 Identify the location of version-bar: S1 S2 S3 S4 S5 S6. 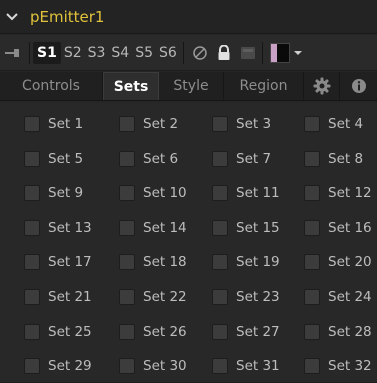
(188, 53).